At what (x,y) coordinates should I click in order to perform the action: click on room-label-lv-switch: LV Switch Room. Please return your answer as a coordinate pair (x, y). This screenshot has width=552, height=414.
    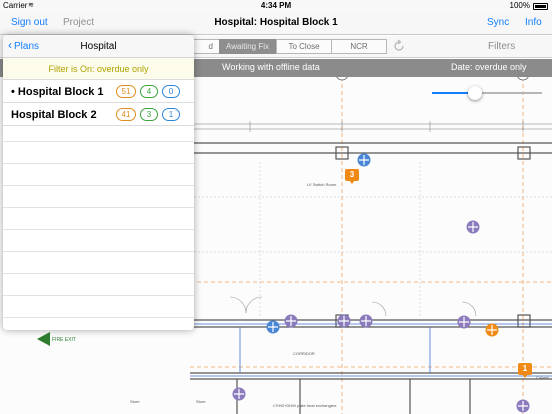
    Looking at the image, I should click on (322, 184).